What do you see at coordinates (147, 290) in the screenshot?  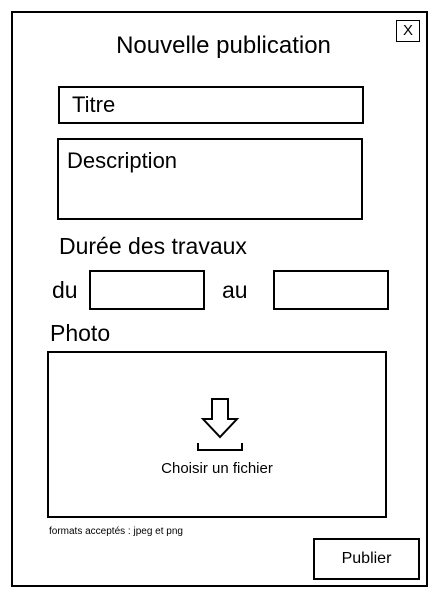 I see `start-date-input` at bounding box center [147, 290].